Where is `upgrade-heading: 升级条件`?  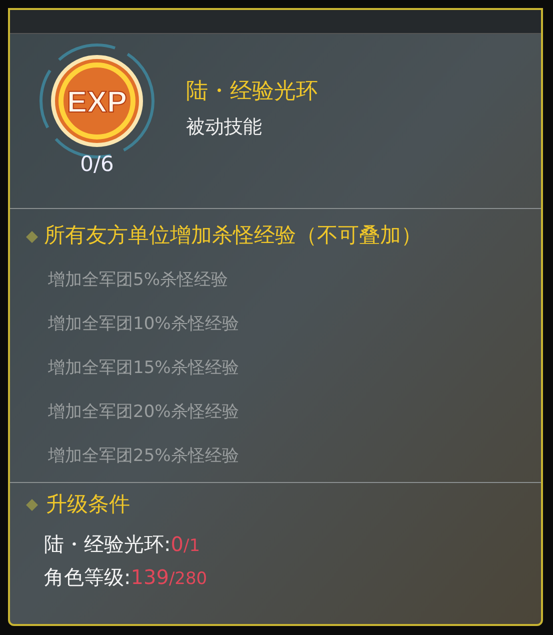 upgrade-heading: 升级条件 is located at coordinates (88, 504).